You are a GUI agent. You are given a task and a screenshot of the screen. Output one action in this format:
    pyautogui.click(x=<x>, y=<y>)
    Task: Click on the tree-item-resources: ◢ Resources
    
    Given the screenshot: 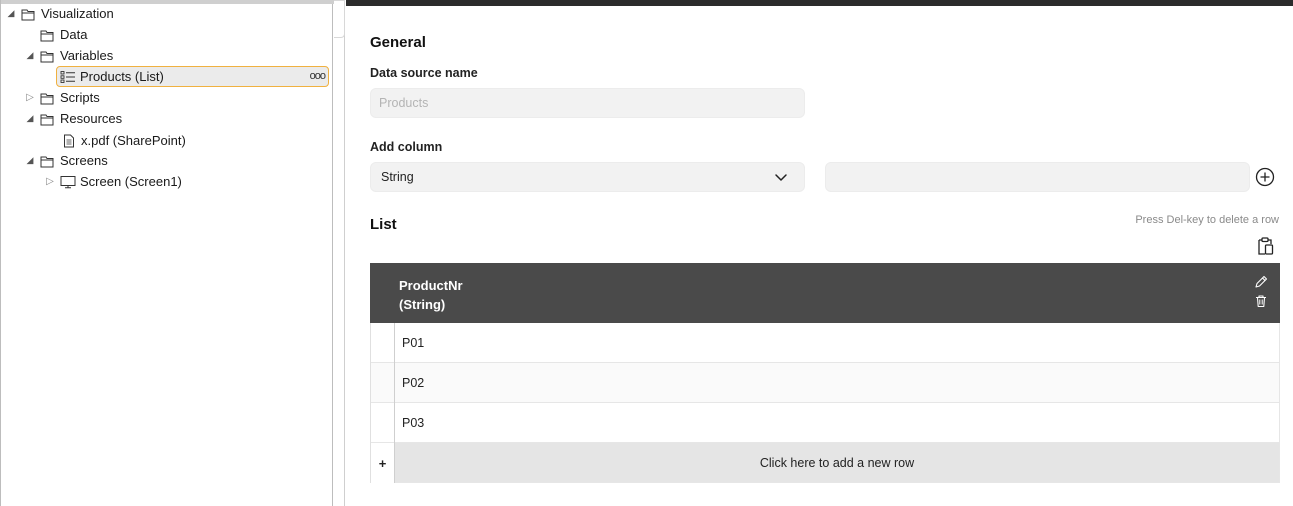 What is the action you would take?
    pyautogui.click(x=74, y=118)
    